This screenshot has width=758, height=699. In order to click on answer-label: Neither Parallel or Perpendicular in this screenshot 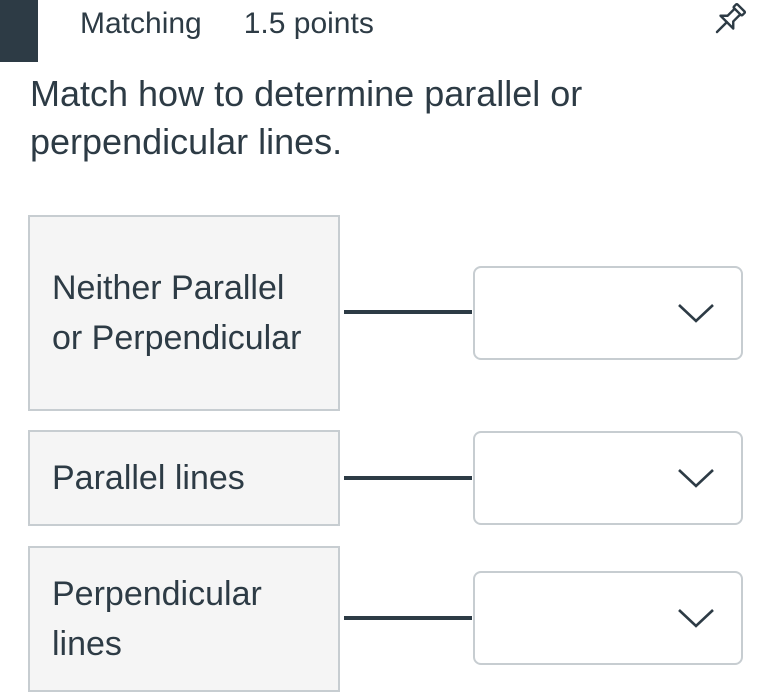, I will do `click(184, 313)`.